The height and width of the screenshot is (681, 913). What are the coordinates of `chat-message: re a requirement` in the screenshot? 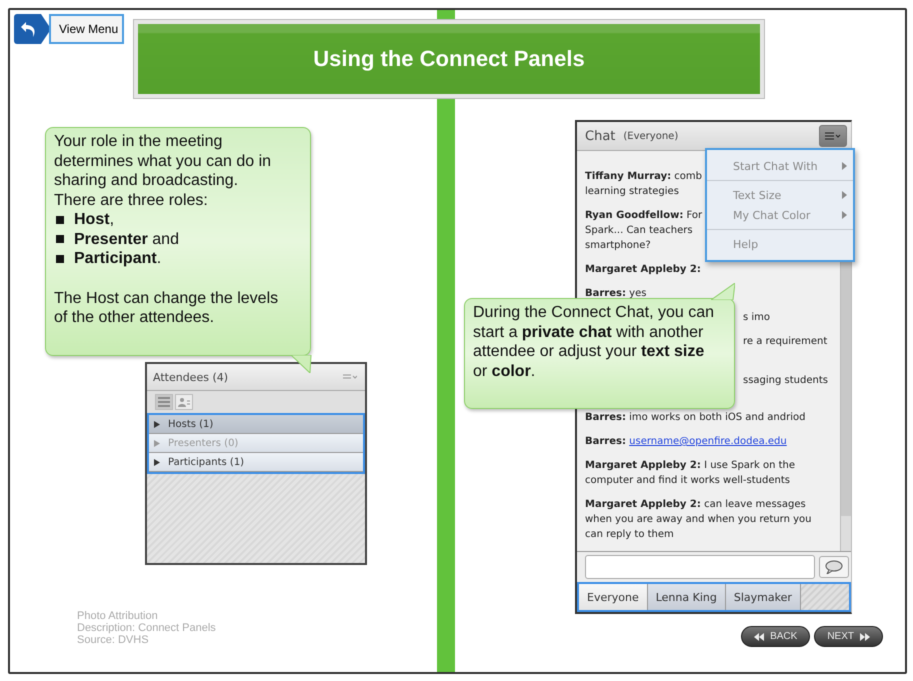 It's located at (785, 342).